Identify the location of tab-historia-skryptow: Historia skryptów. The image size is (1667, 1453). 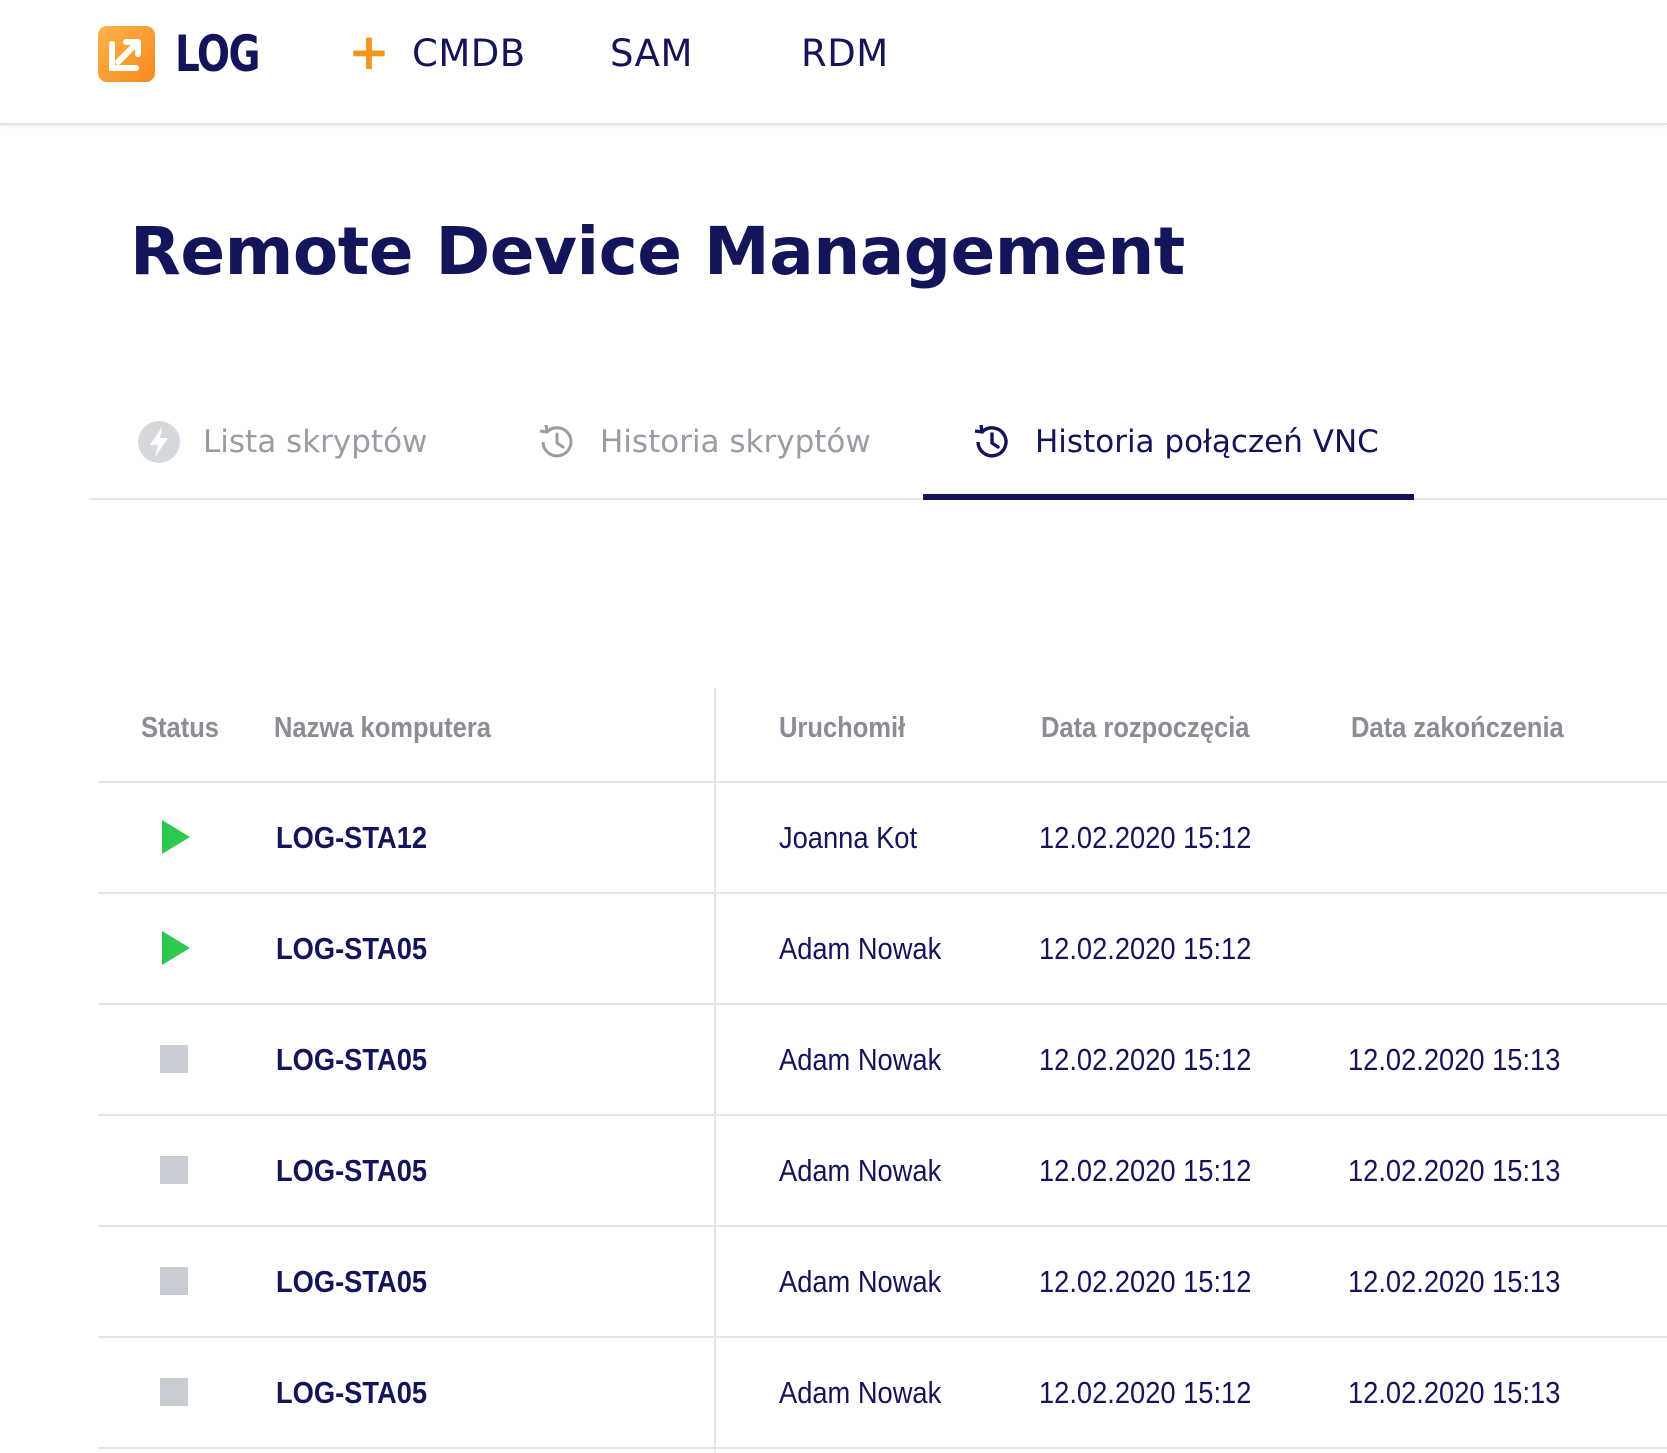
(702, 450).